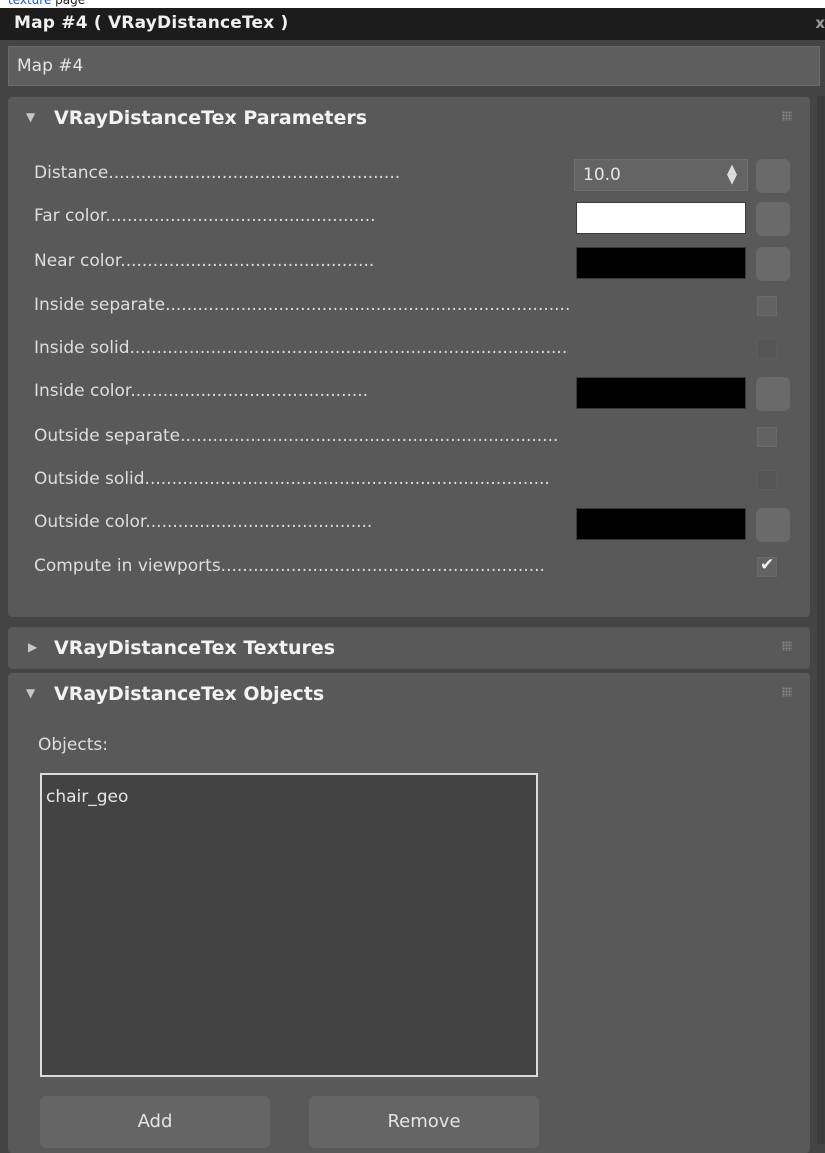  I want to click on checkmark-icon: ✔, so click(767, 565).